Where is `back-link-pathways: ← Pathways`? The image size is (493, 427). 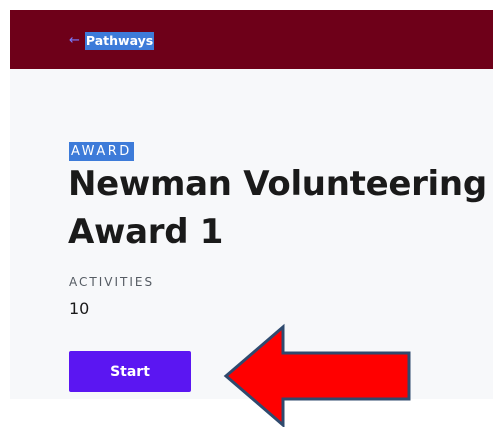
back-link-pathways: ← Pathways is located at coordinates (112, 41).